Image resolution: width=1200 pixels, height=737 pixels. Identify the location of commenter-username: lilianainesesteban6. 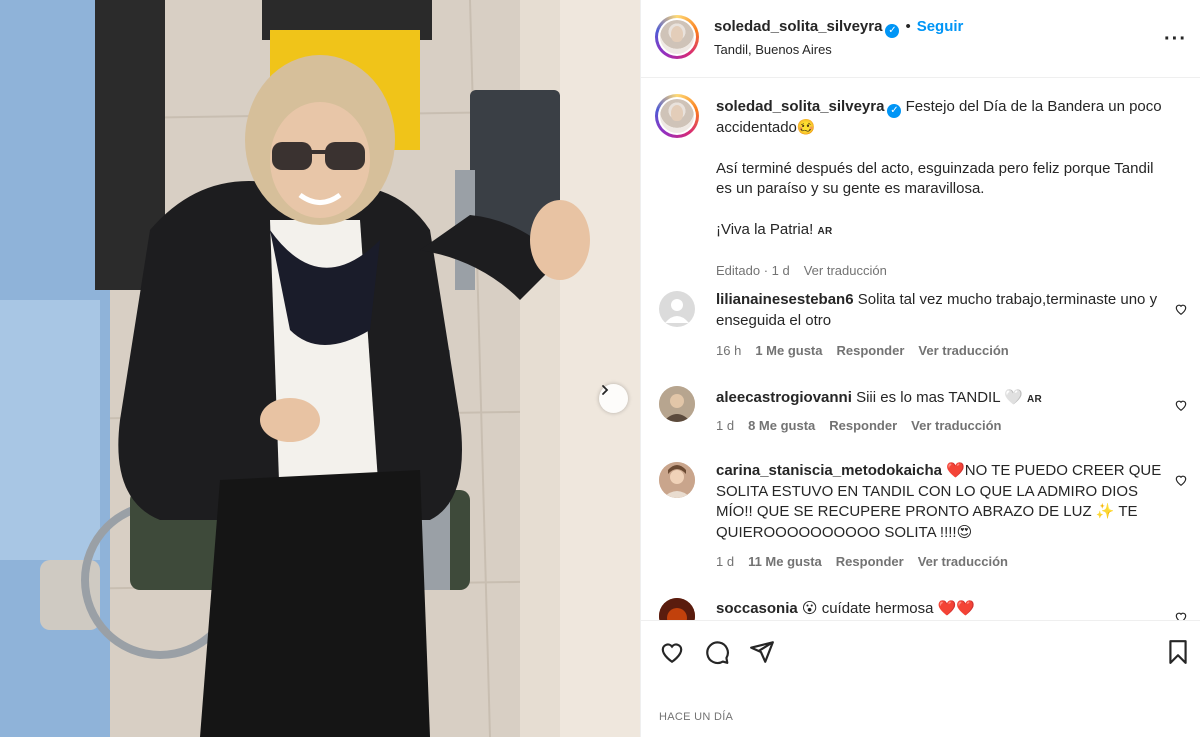
(785, 299).